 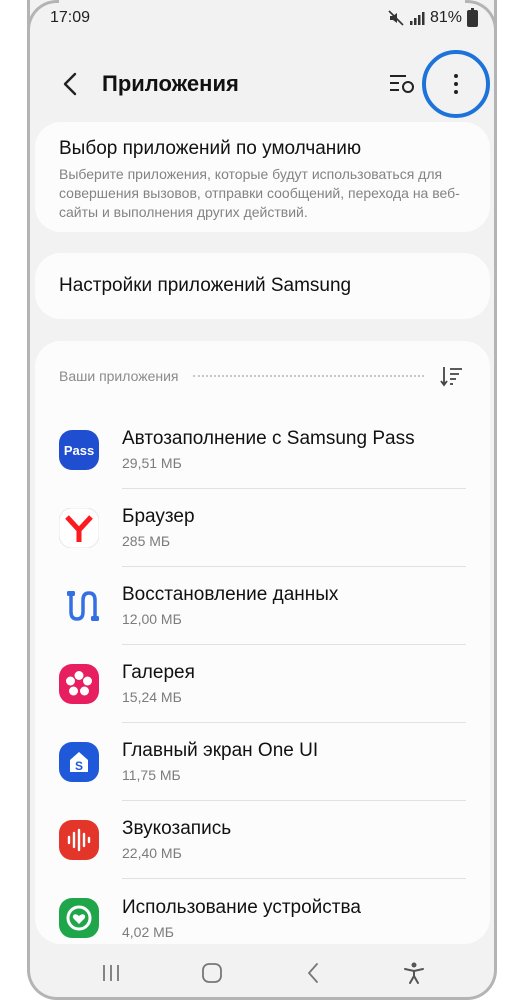 I want to click on gallery-icon, so click(x=79, y=684).